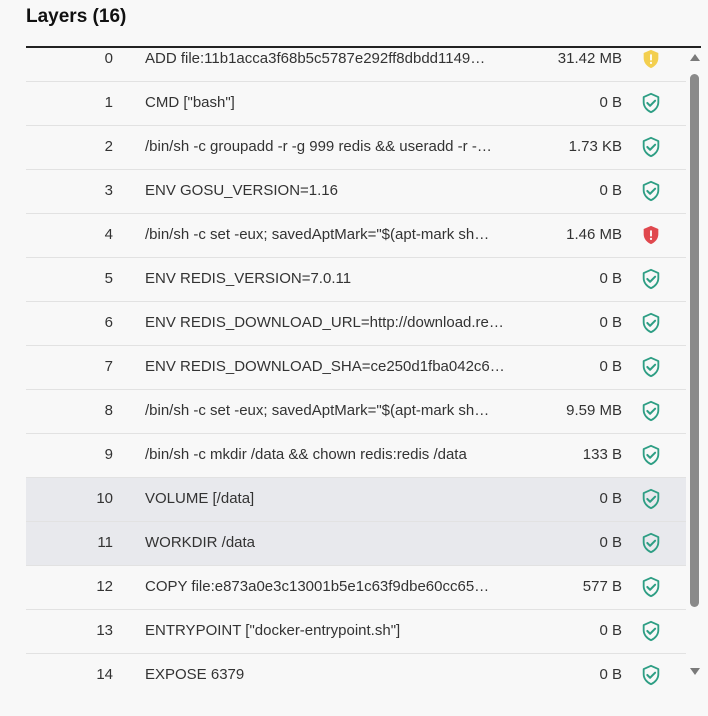 This screenshot has width=708, height=716. What do you see at coordinates (108, 322) in the screenshot?
I see `layer-index: 6` at bounding box center [108, 322].